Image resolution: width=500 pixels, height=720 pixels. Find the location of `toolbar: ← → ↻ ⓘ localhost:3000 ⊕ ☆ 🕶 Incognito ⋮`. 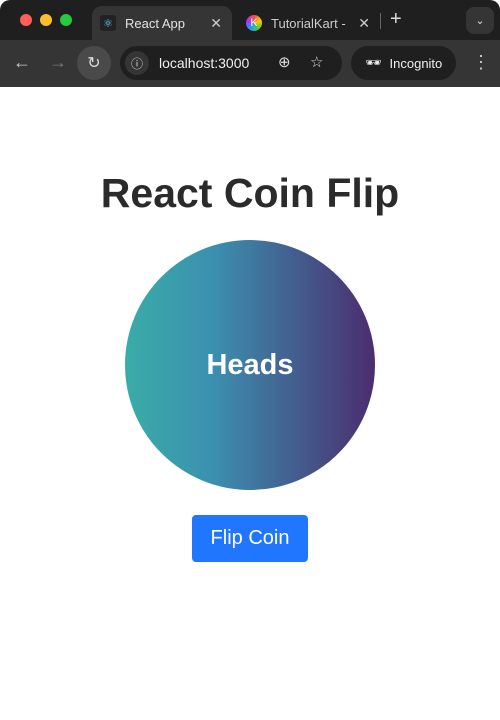

toolbar: ← → ↻ ⓘ localhost:3000 ⊕ ☆ 🕶 Incognito ⋮ is located at coordinates (250, 63).